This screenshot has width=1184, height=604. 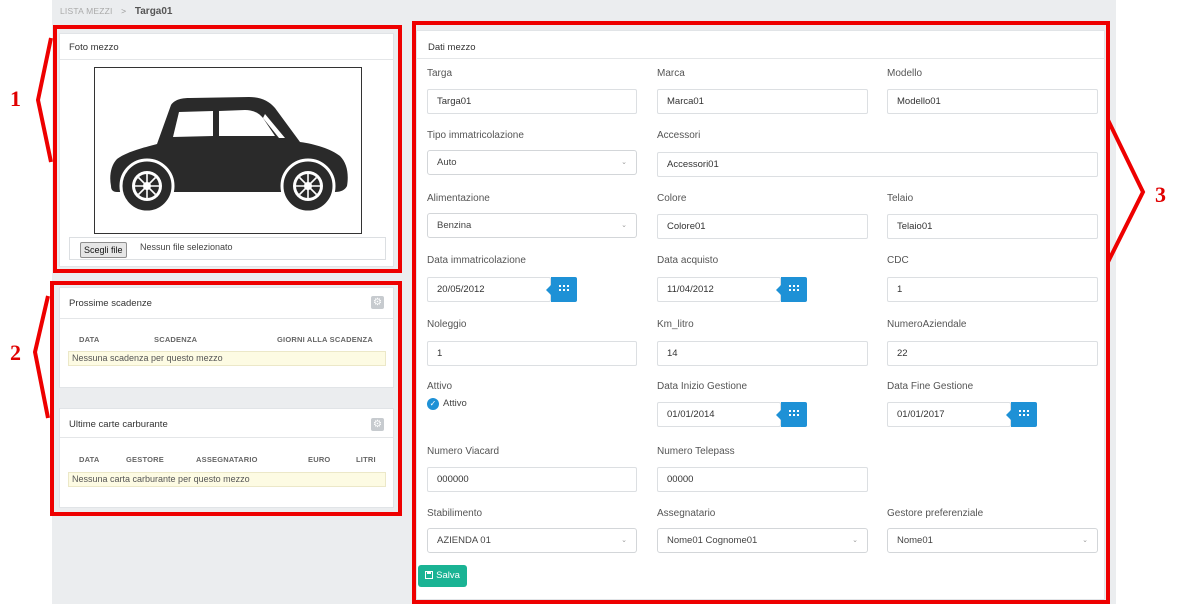 I want to click on attivo-label: Attivo, so click(x=440, y=386).